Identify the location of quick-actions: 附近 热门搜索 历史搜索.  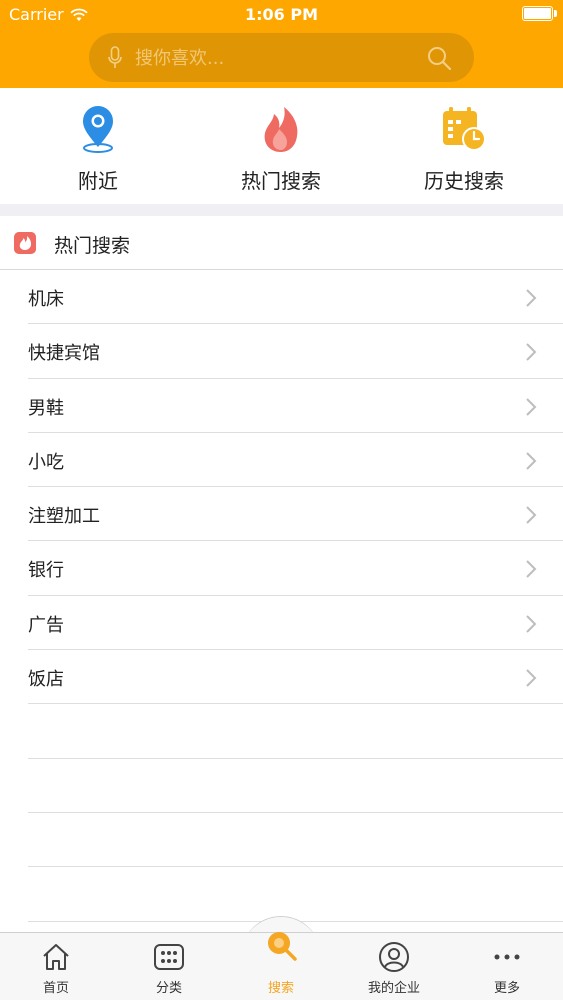
(281, 146).